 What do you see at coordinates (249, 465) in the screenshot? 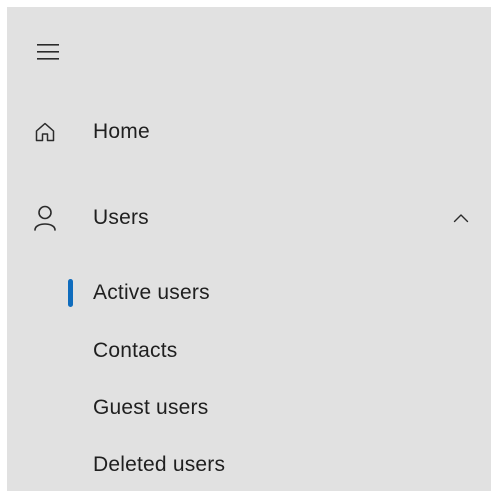
I see `sub-item-deleted-users: Deleted users` at bounding box center [249, 465].